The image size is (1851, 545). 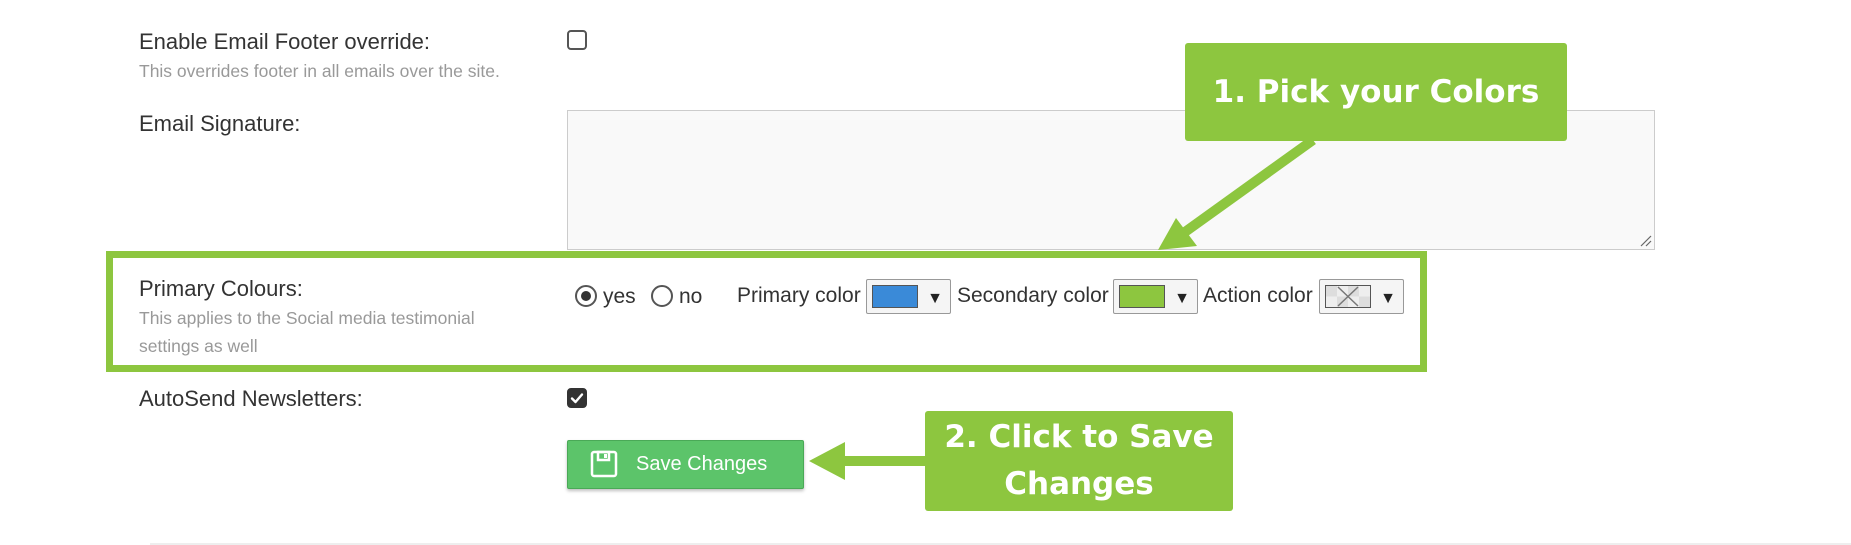 I want to click on arrow-to-colors, so click(x=1245, y=188).